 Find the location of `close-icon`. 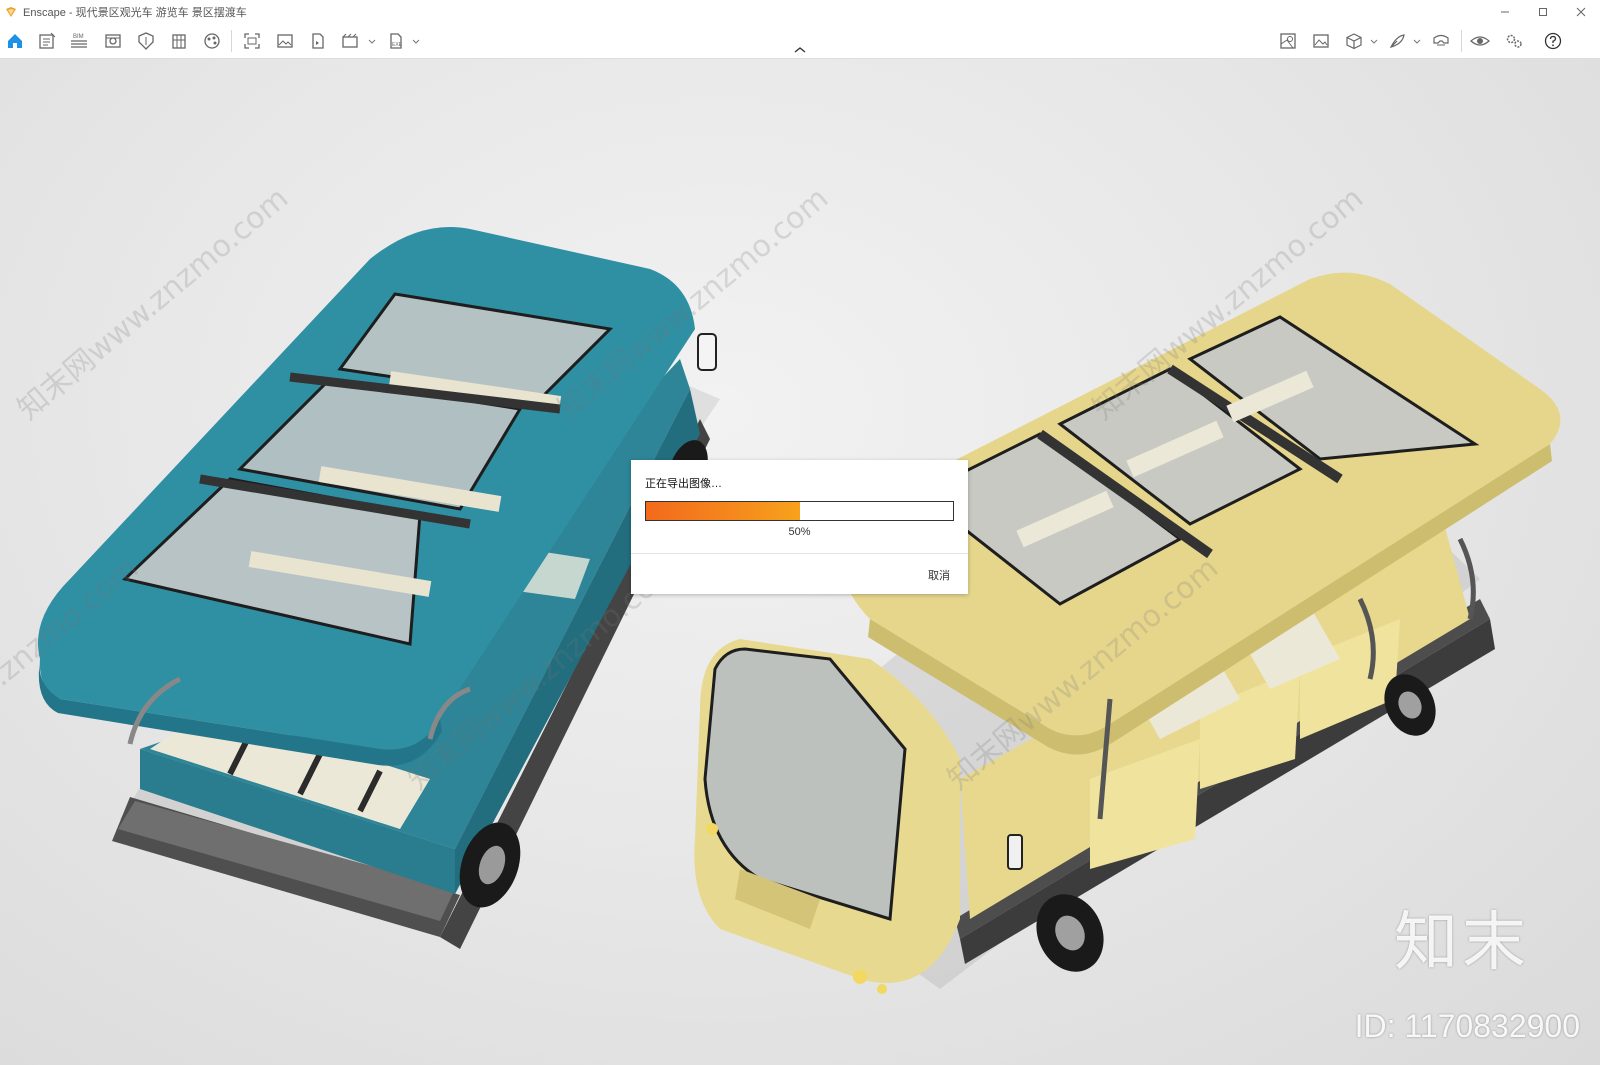

close-icon is located at coordinates (1581, 12).